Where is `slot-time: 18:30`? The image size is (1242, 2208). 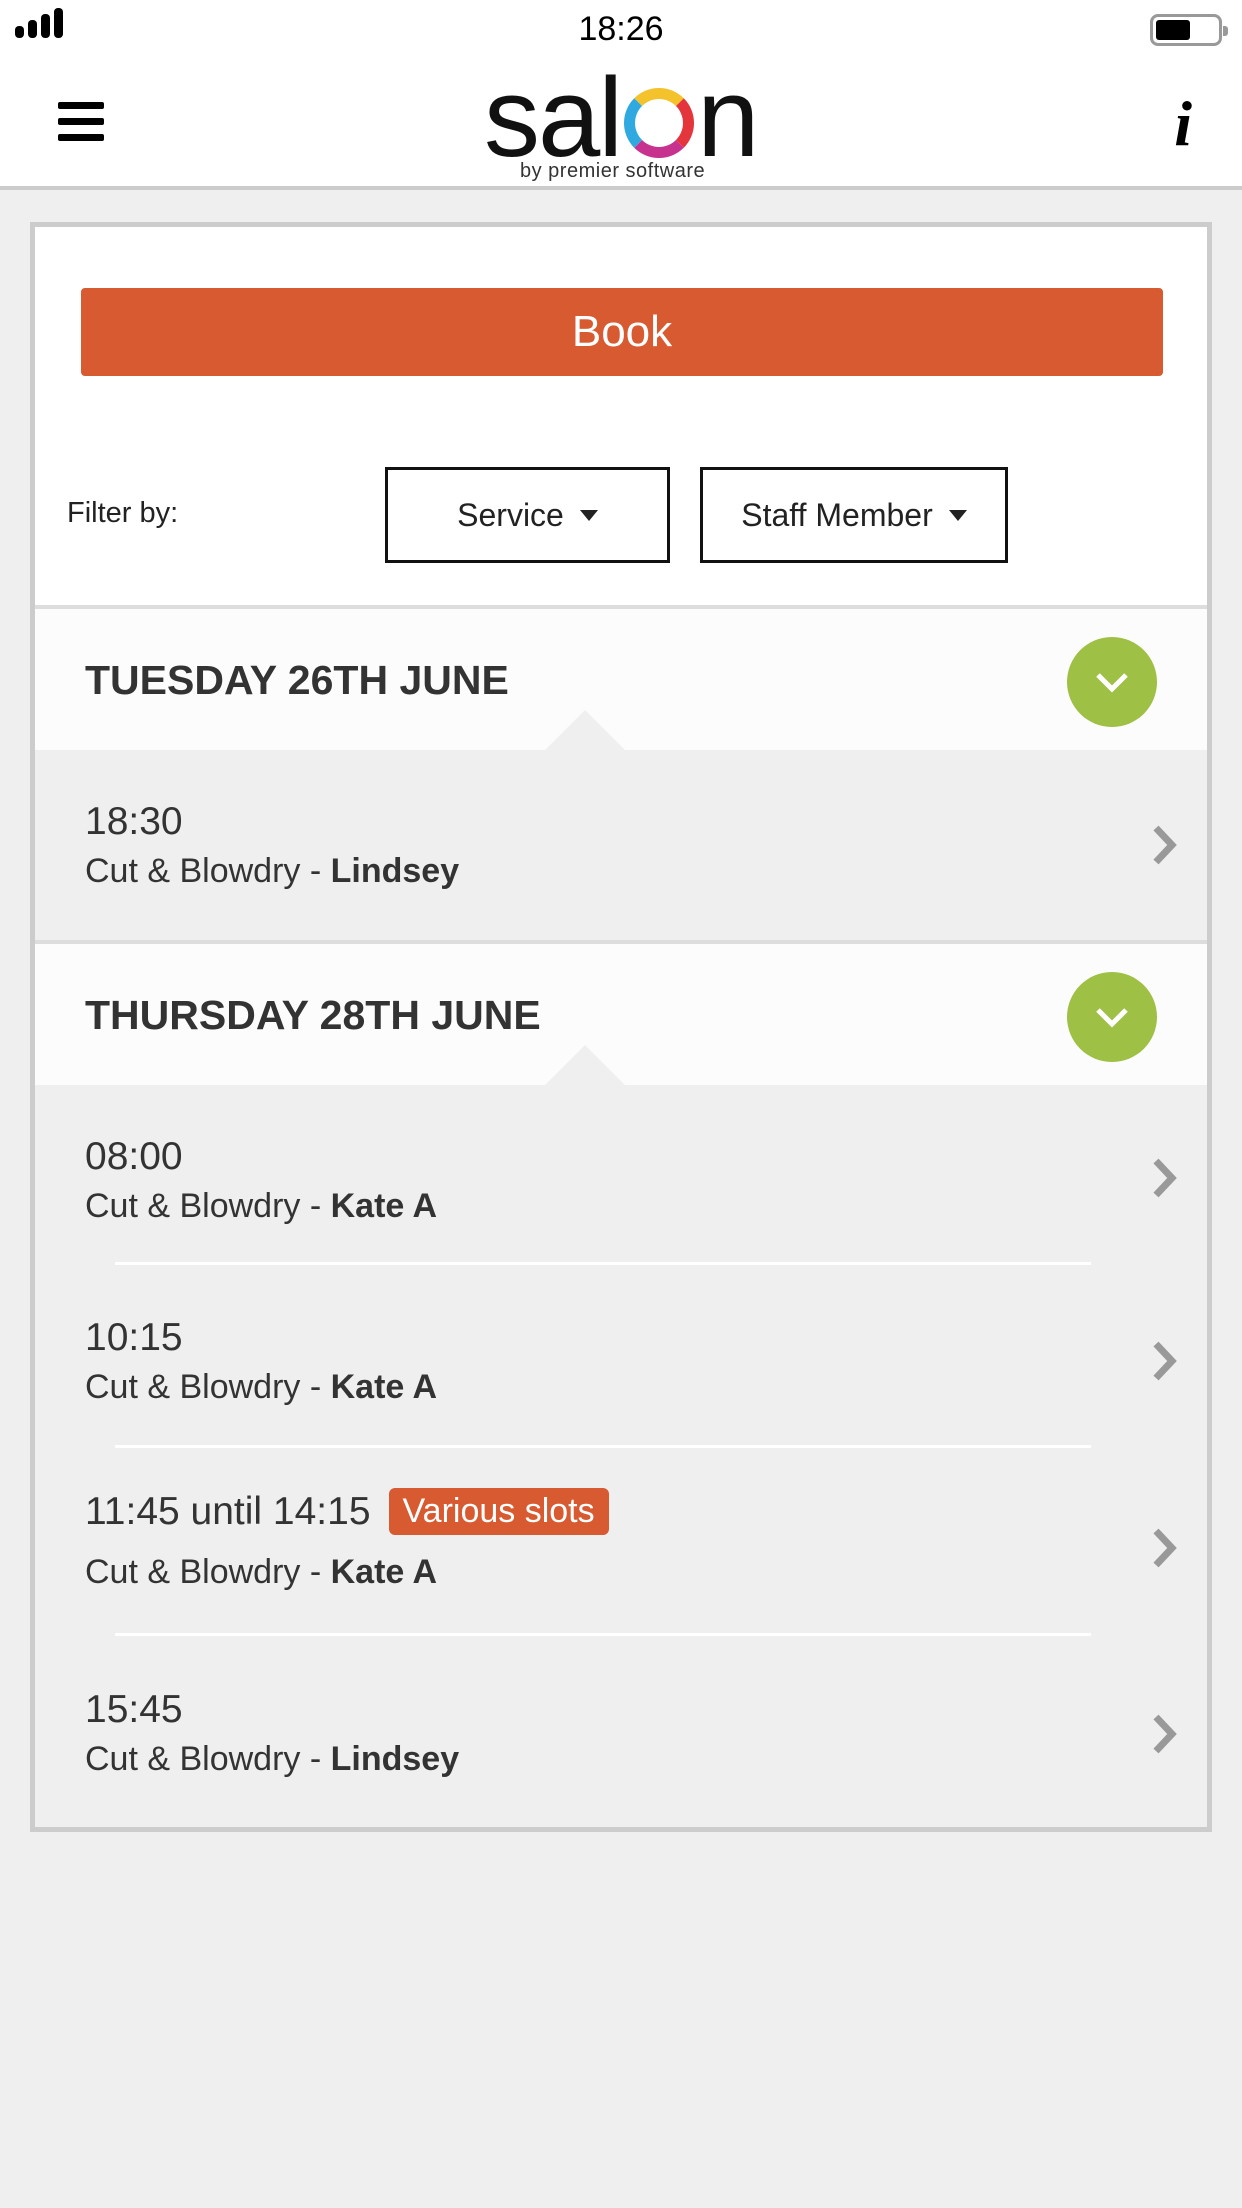
slot-time: 18:30 is located at coordinates (134, 822).